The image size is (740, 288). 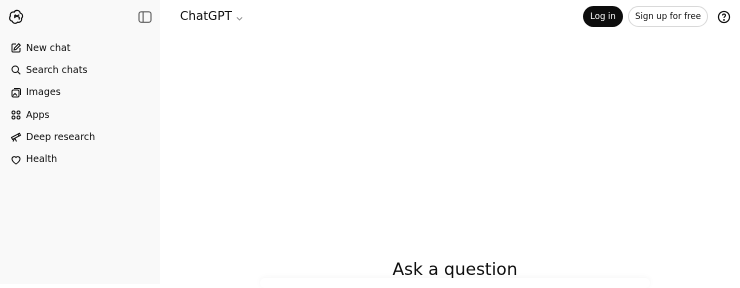 I want to click on images-icon, so click(x=16, y=93).